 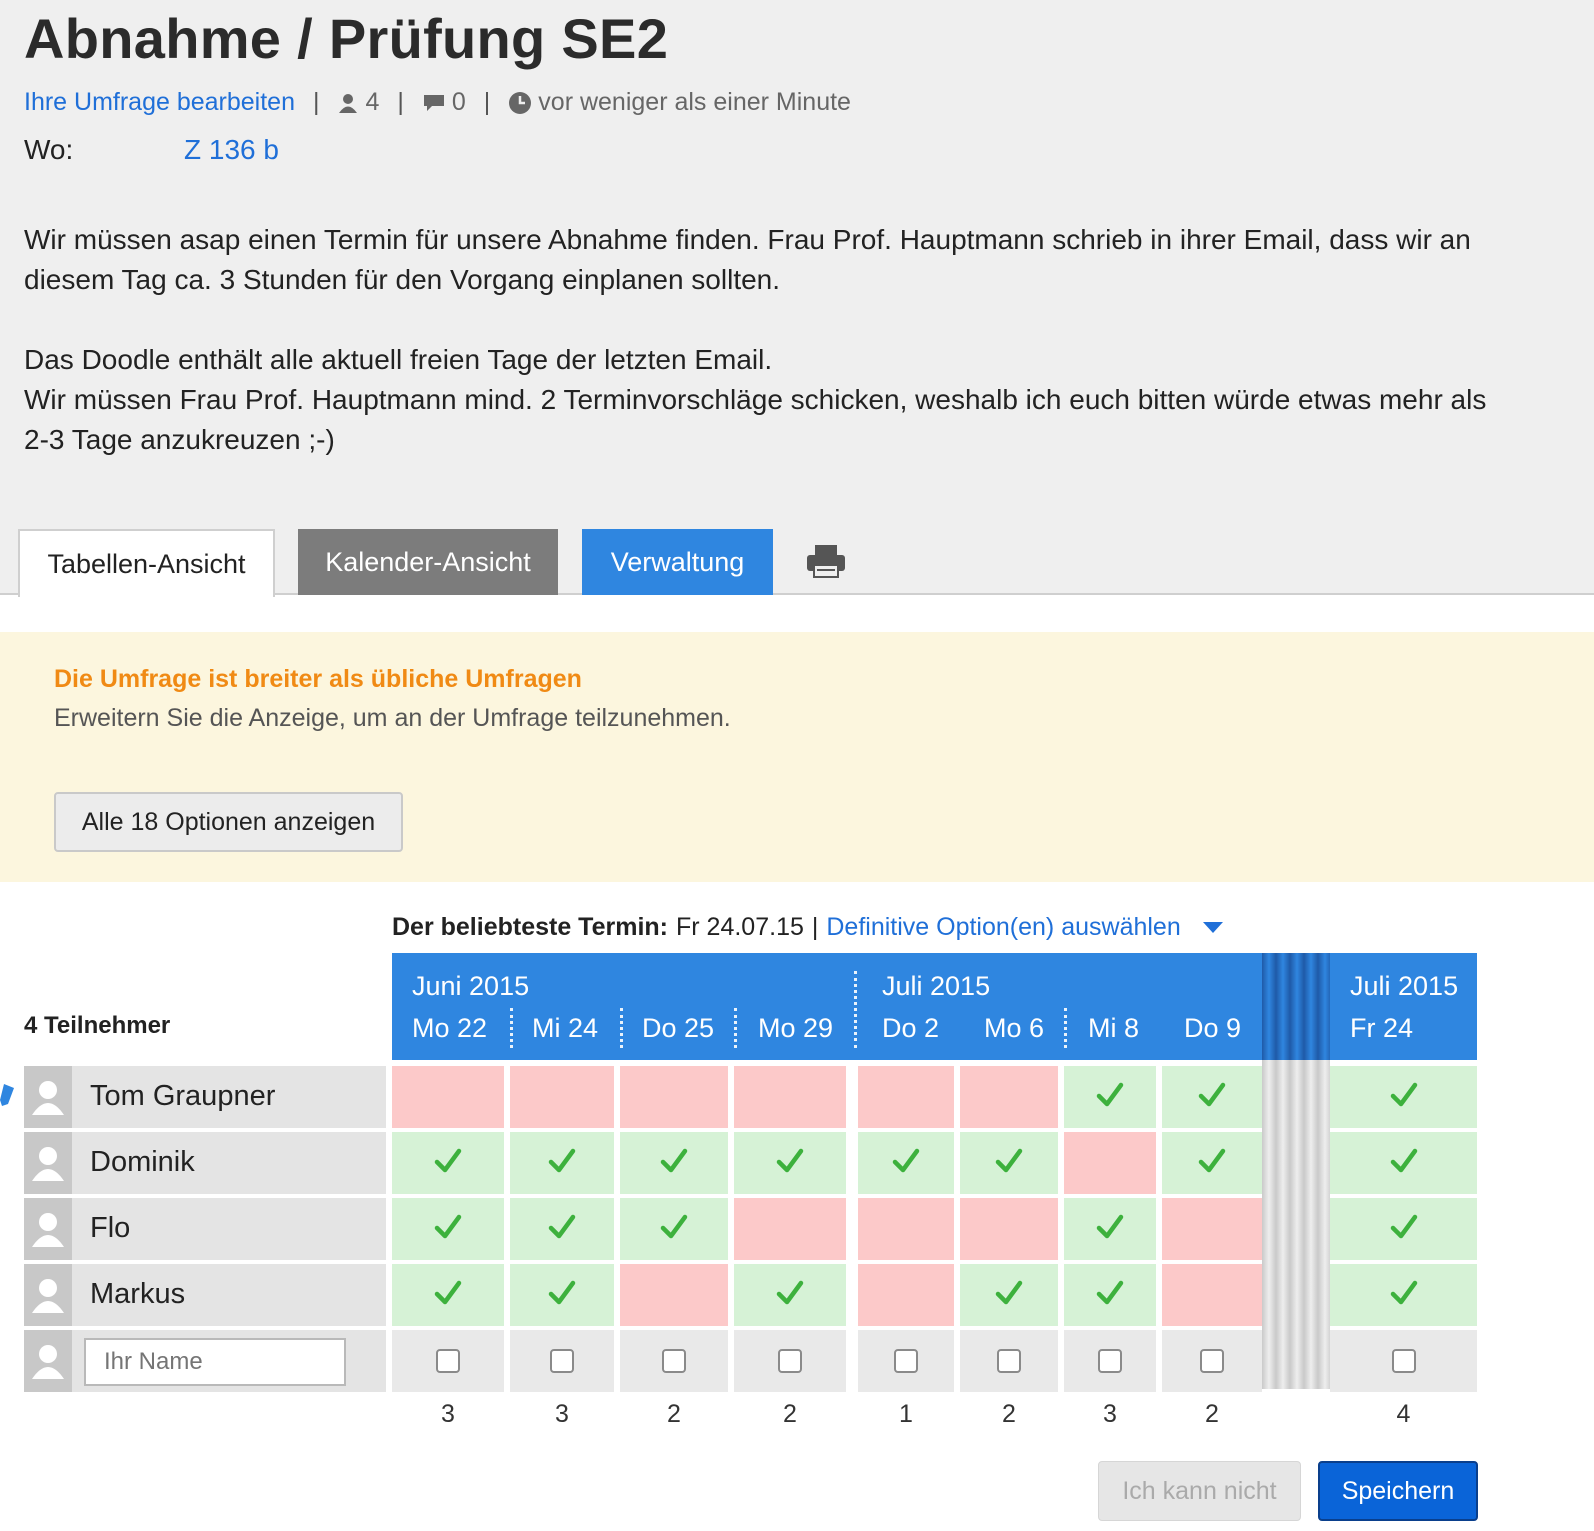 I want to click on last-updated: vor weniger als einer Minute, so click(x=694, y=102).